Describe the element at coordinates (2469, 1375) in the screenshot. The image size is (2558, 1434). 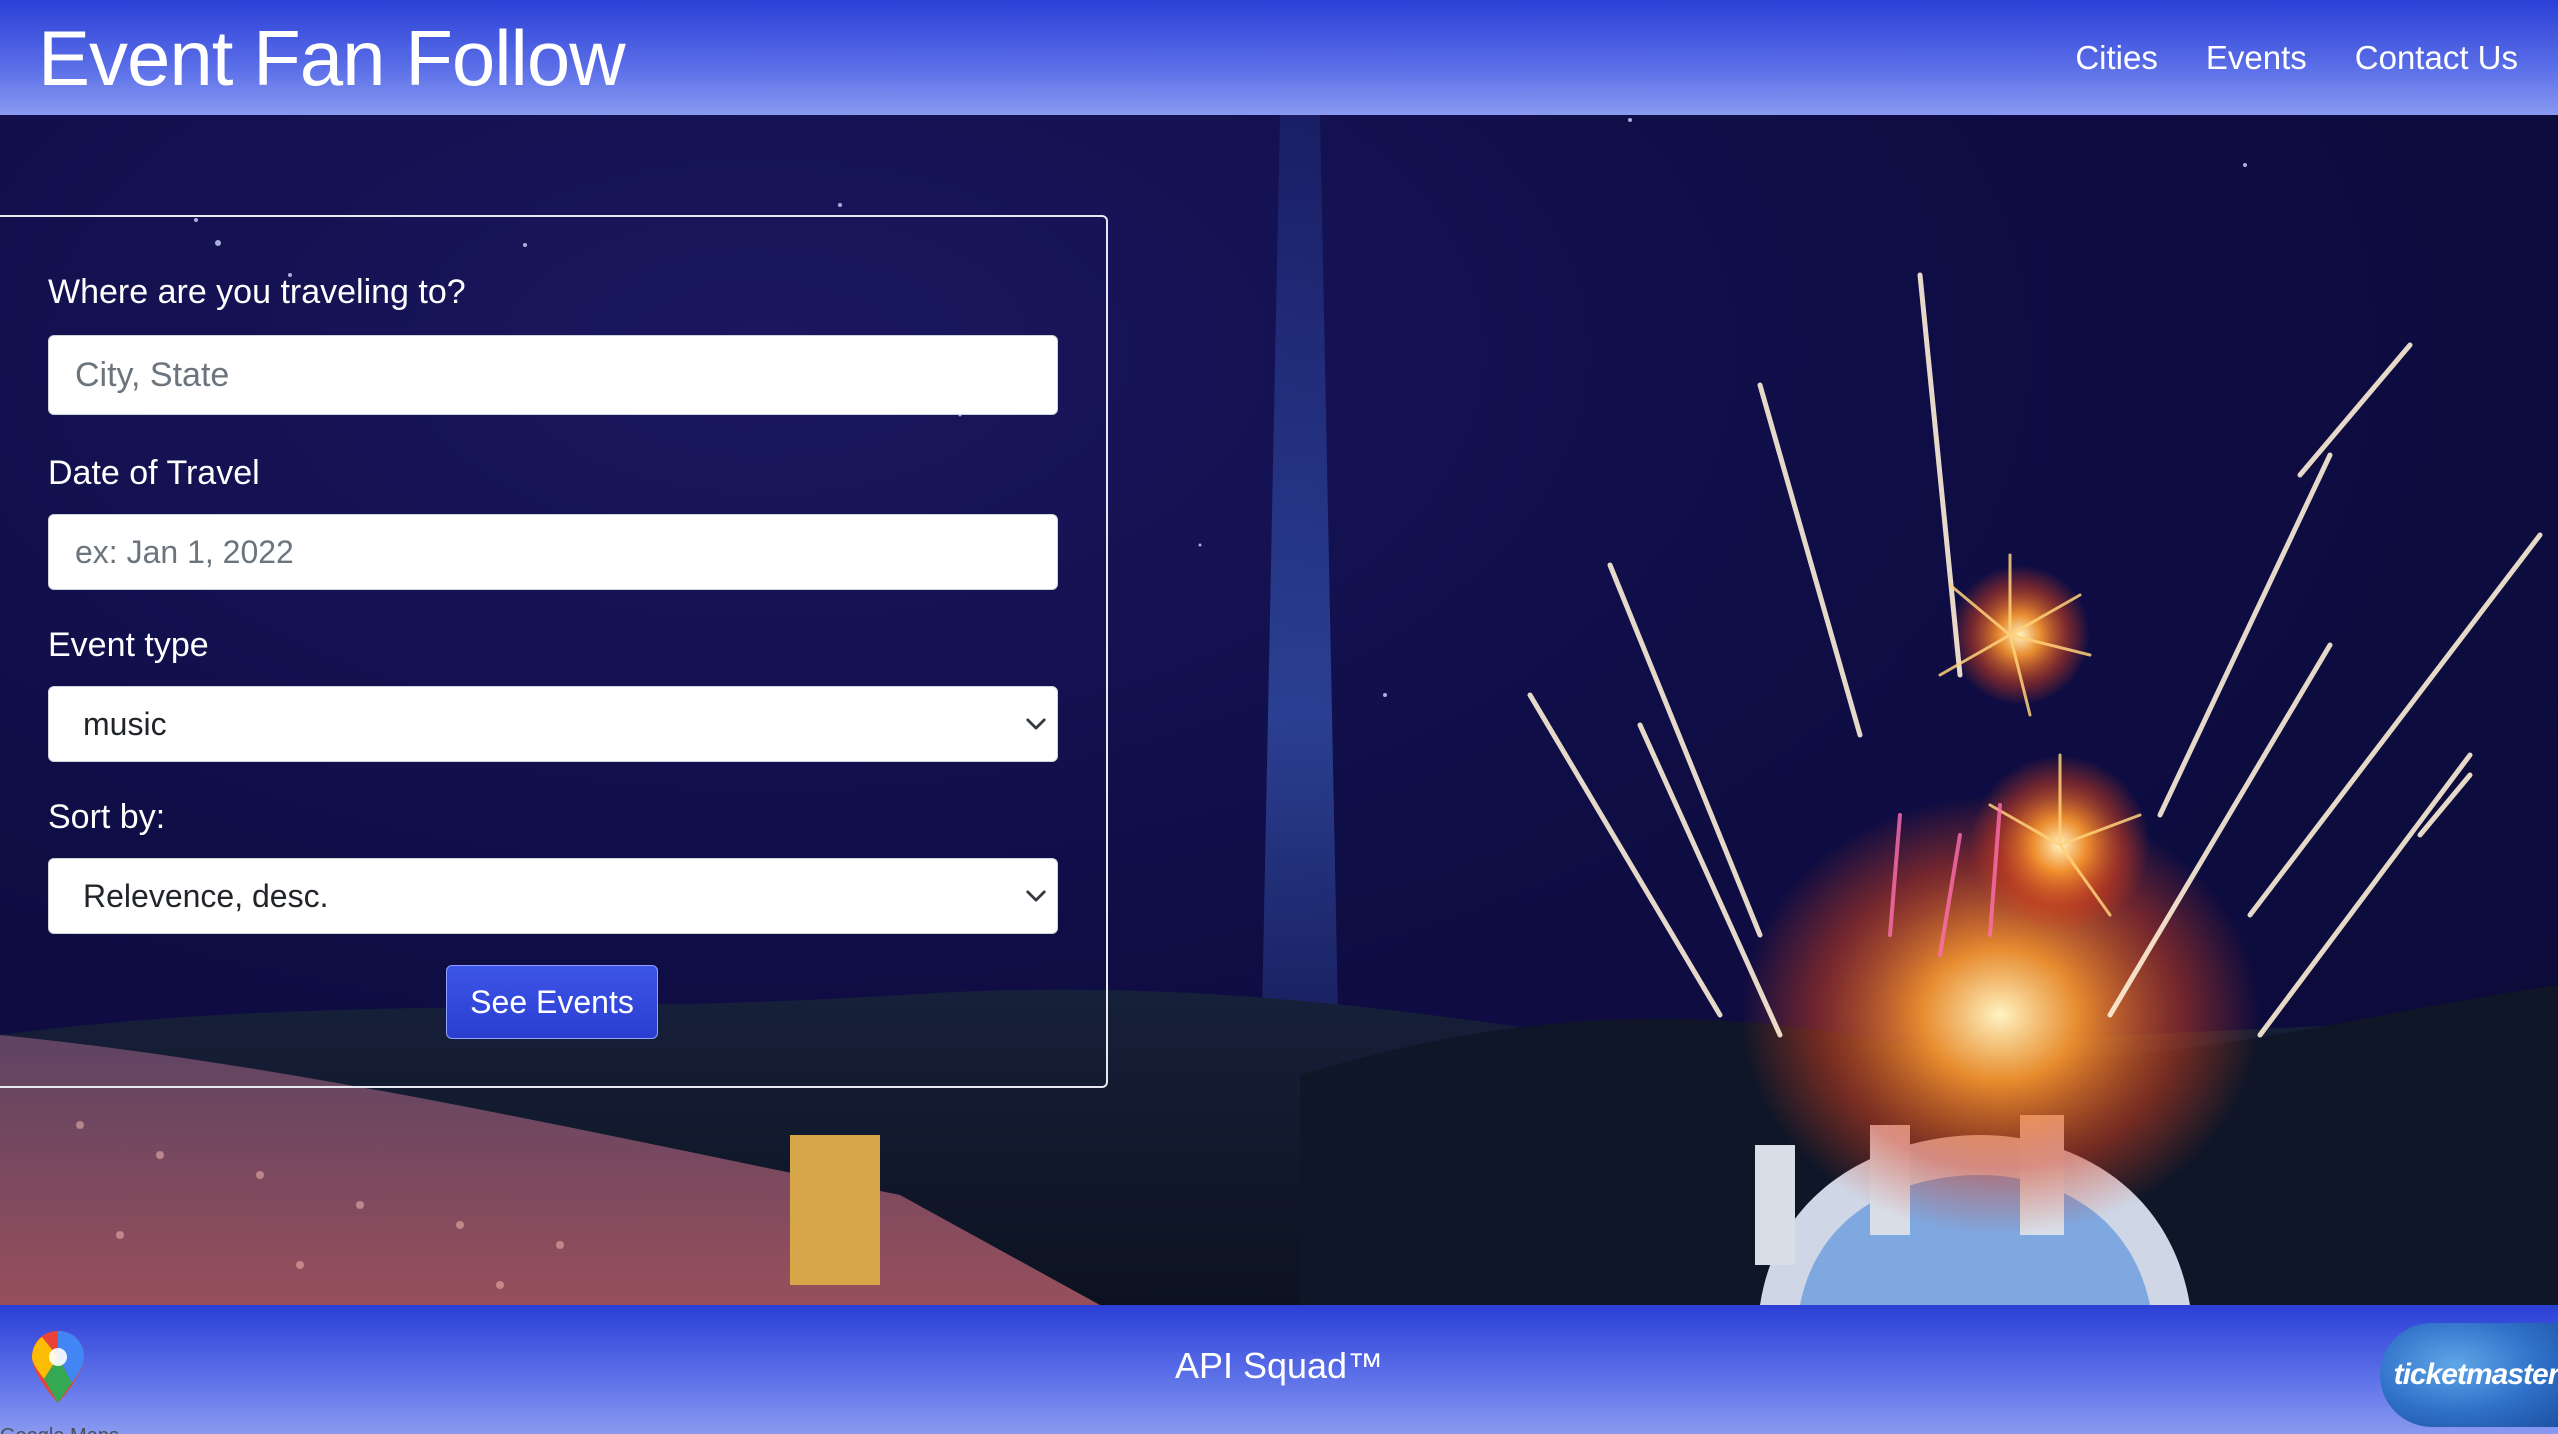
I see `ticketmaster-logo: ticketmaster` at that location.